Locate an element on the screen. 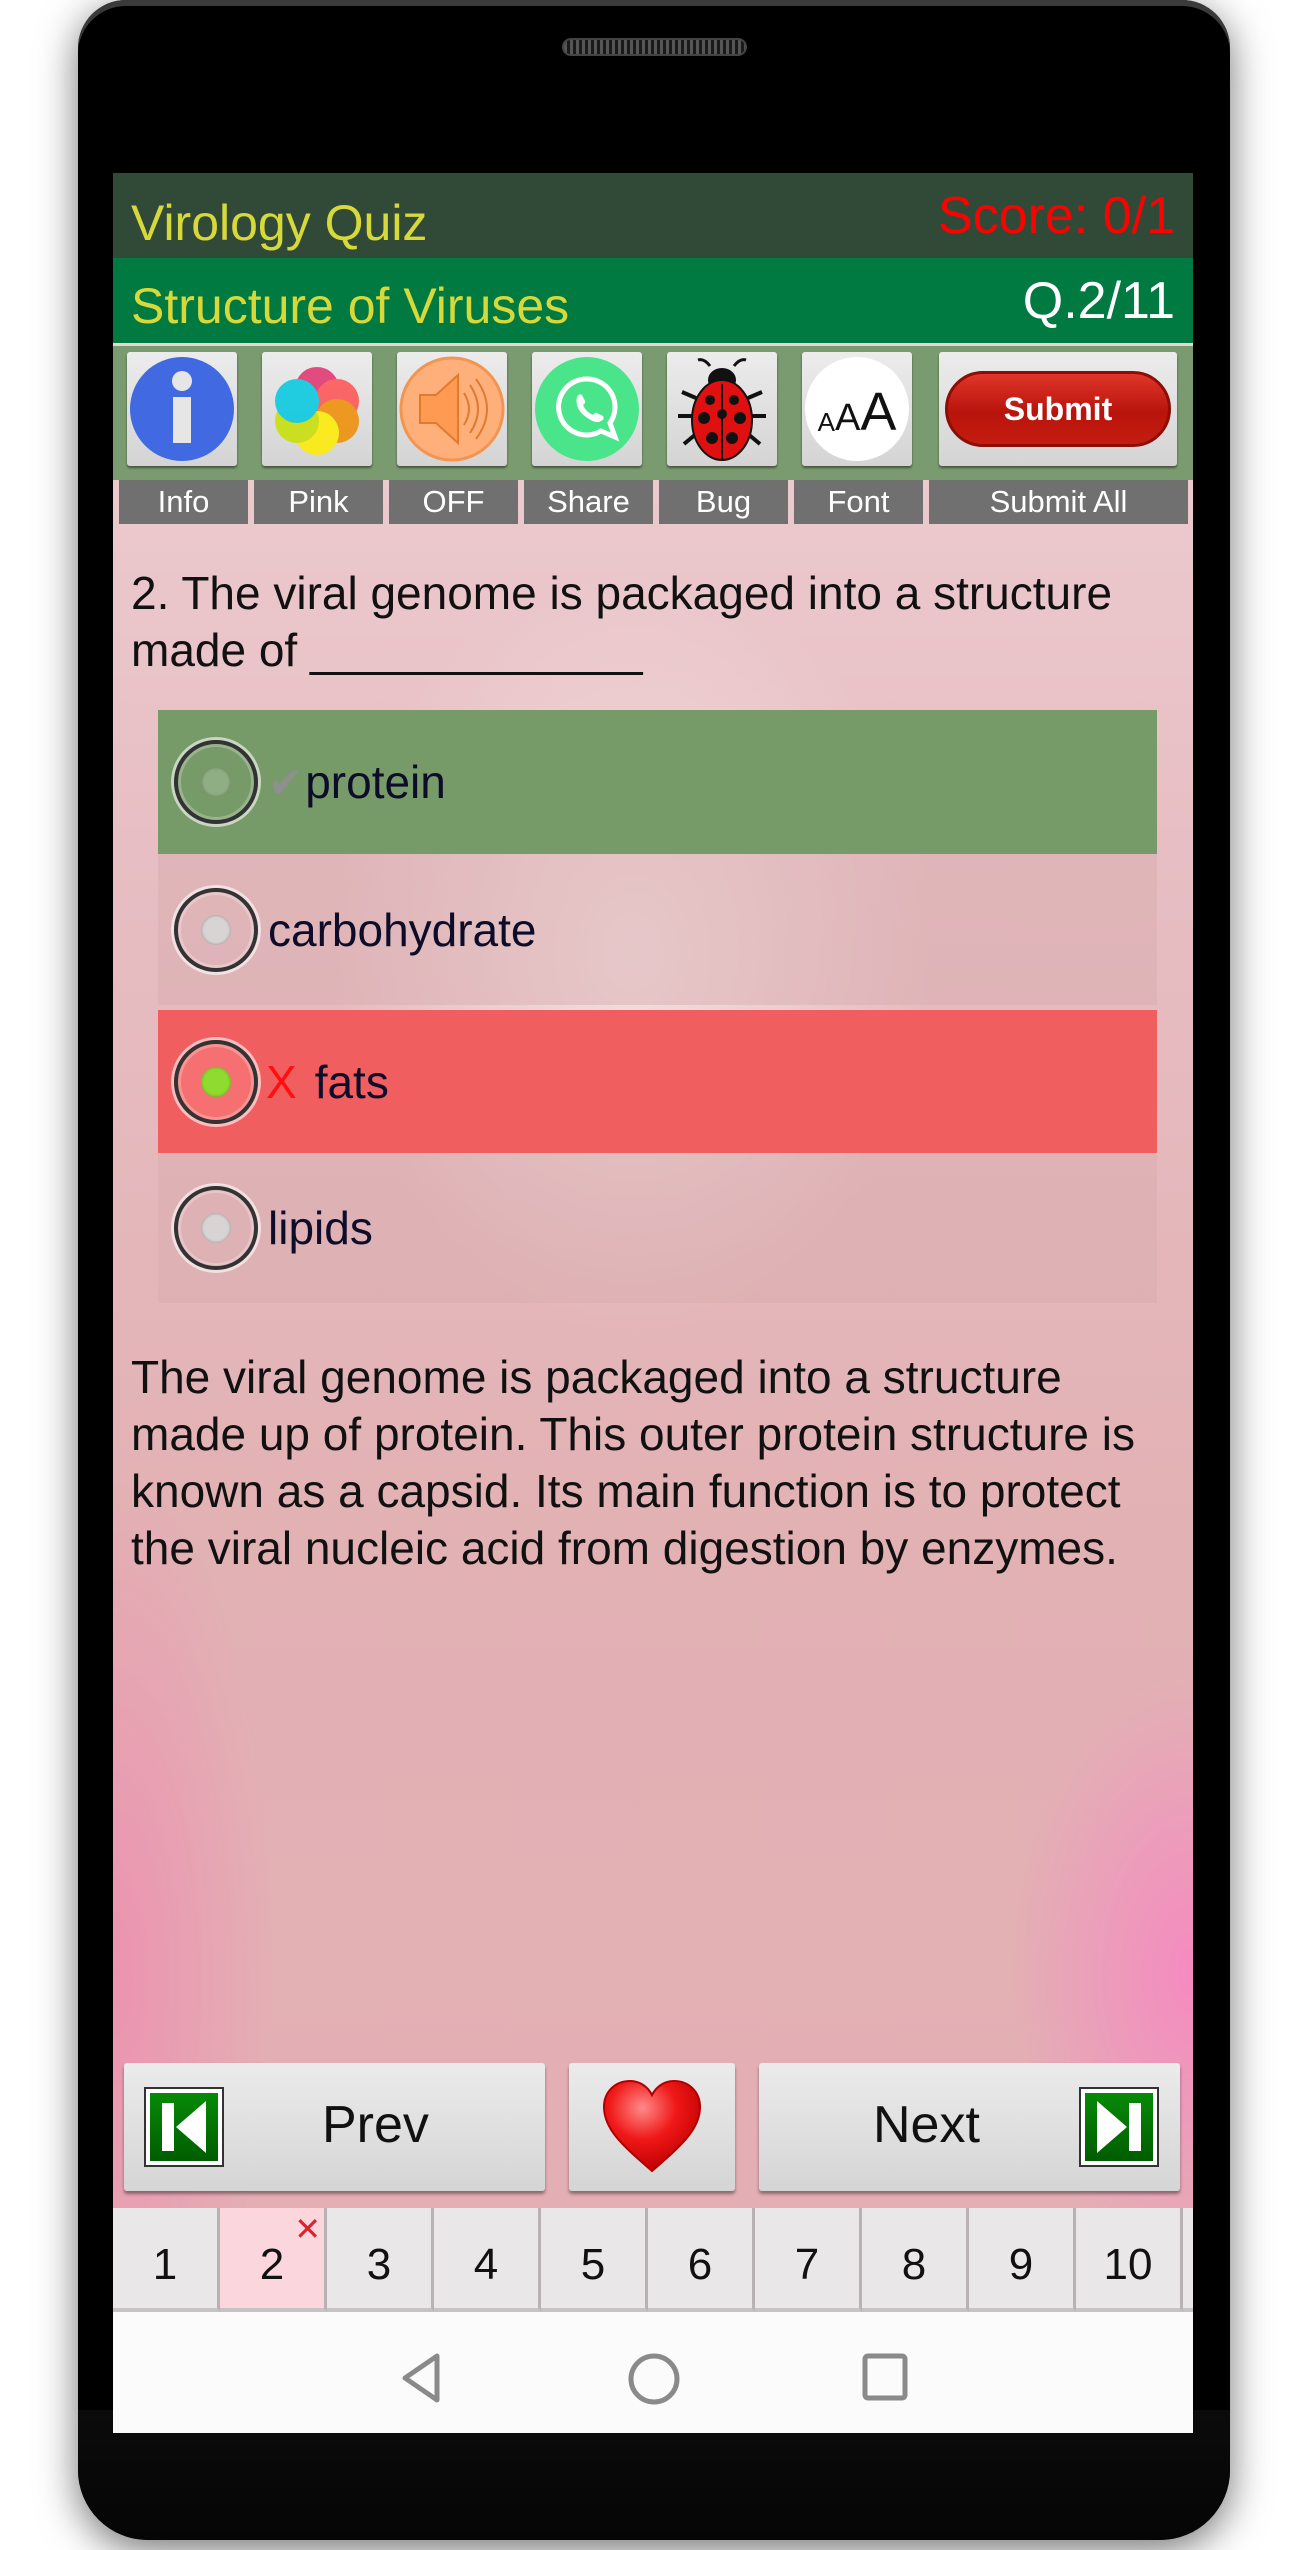  score-display: Score: 0/1 is located at coordinates (1056, 215).